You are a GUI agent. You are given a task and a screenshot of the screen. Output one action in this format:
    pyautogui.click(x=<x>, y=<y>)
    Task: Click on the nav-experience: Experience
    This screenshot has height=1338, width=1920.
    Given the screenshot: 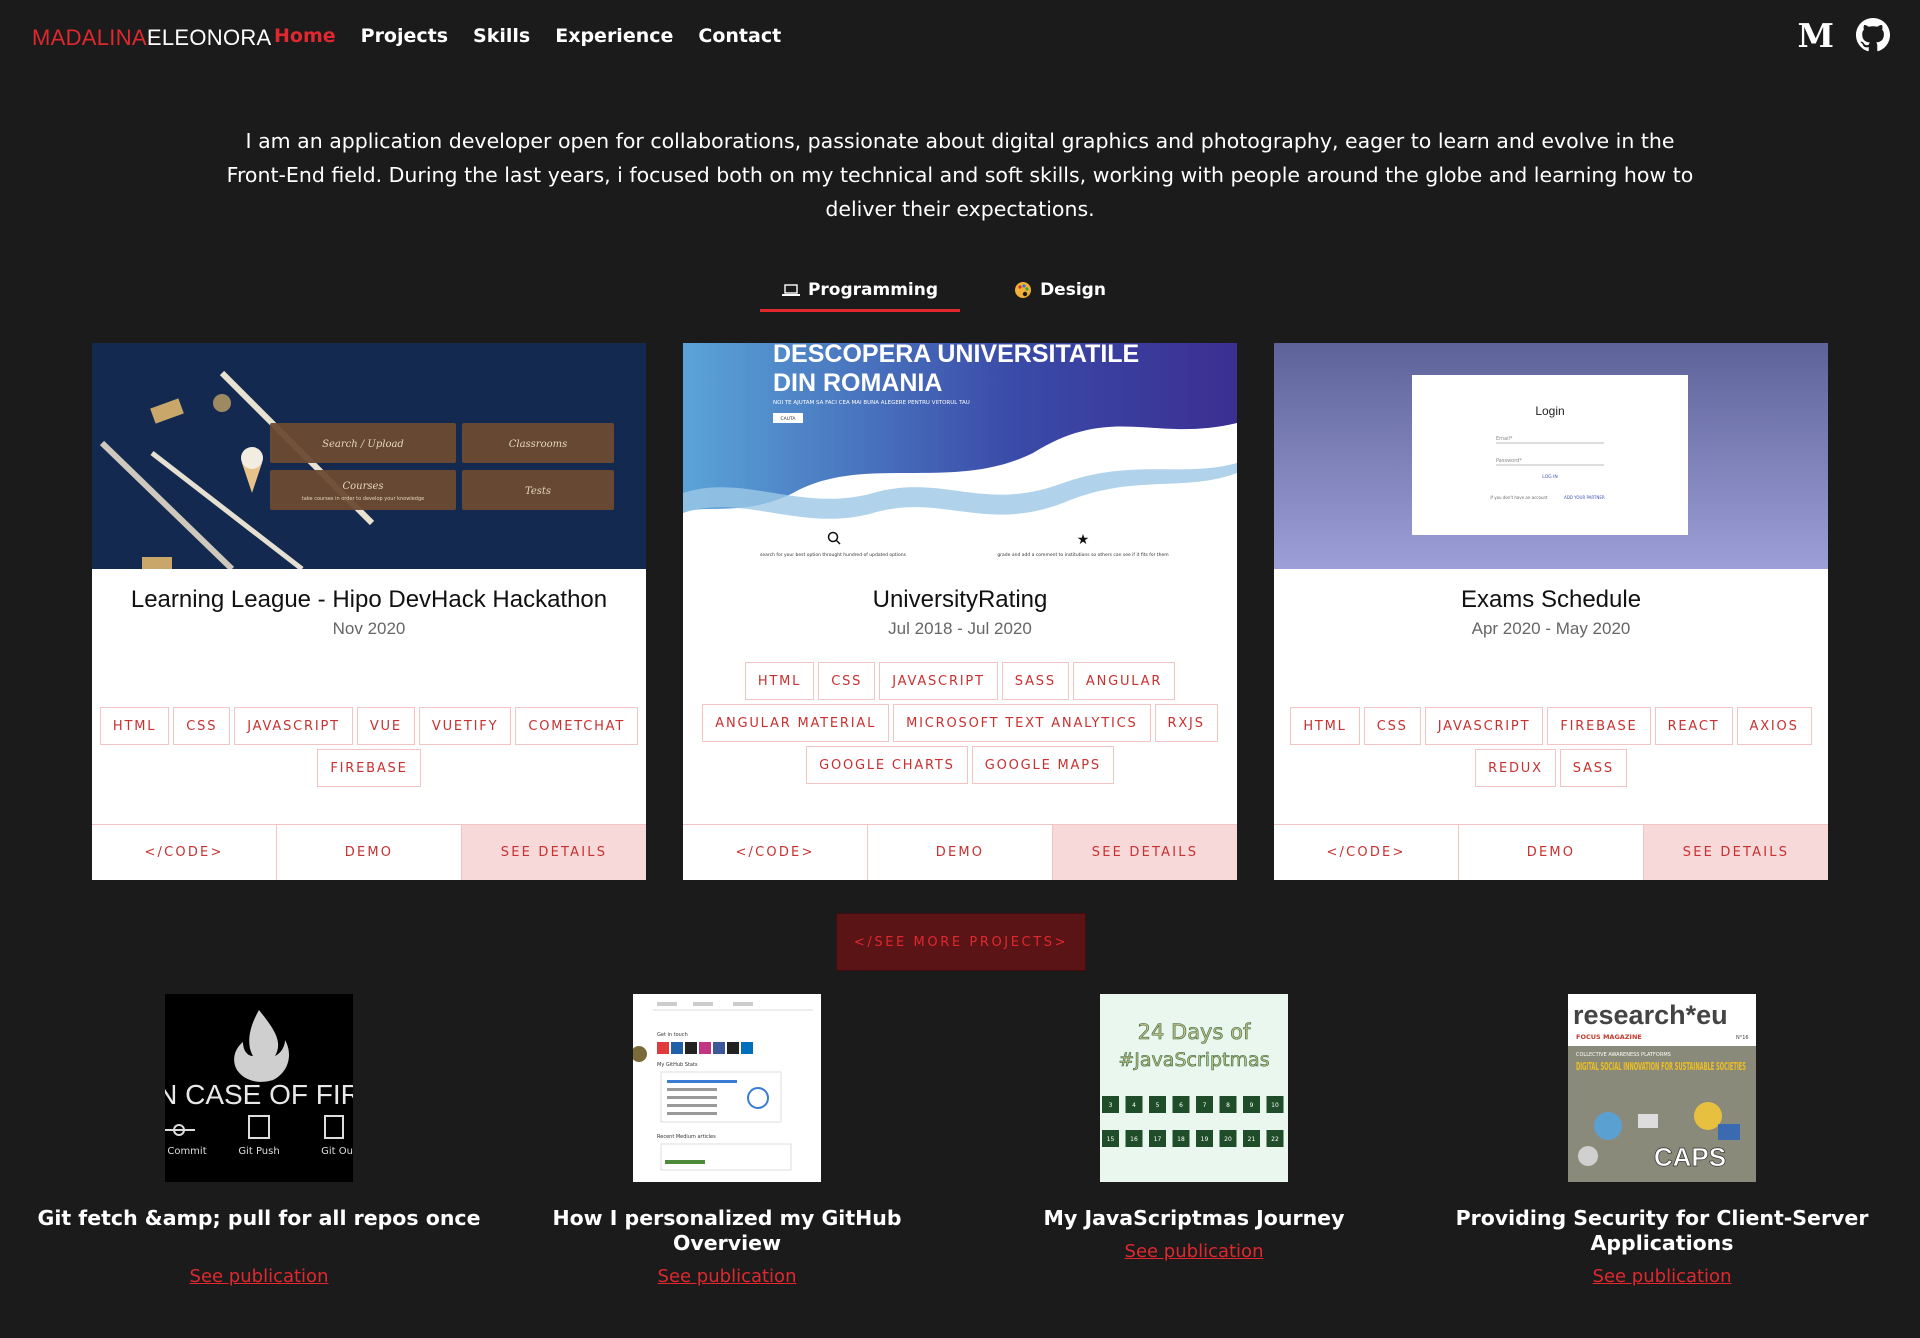 What is the action you would take?
    pyautogui.click(x=614, y=36)
    